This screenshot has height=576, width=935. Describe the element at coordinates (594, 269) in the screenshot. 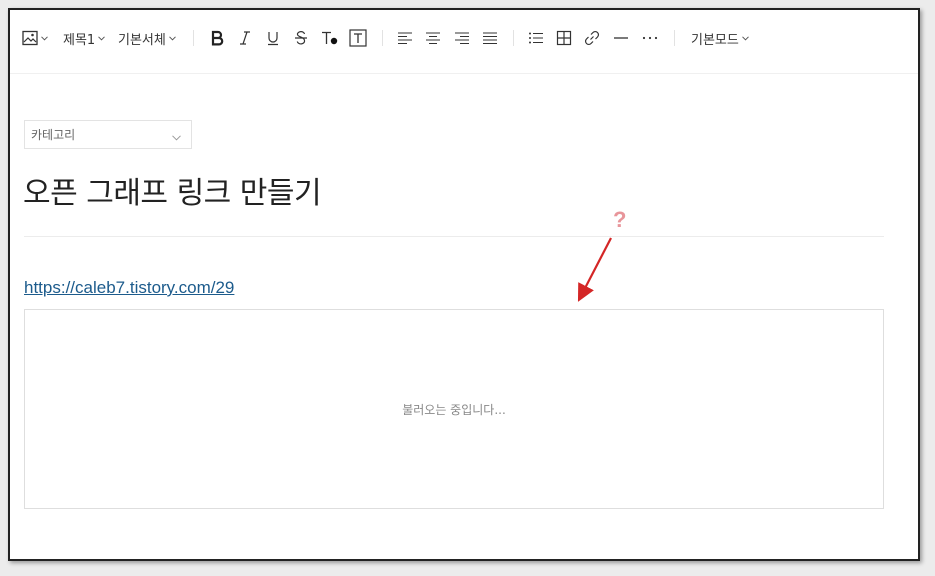

I see `annotation-arrow-icon` at that location.